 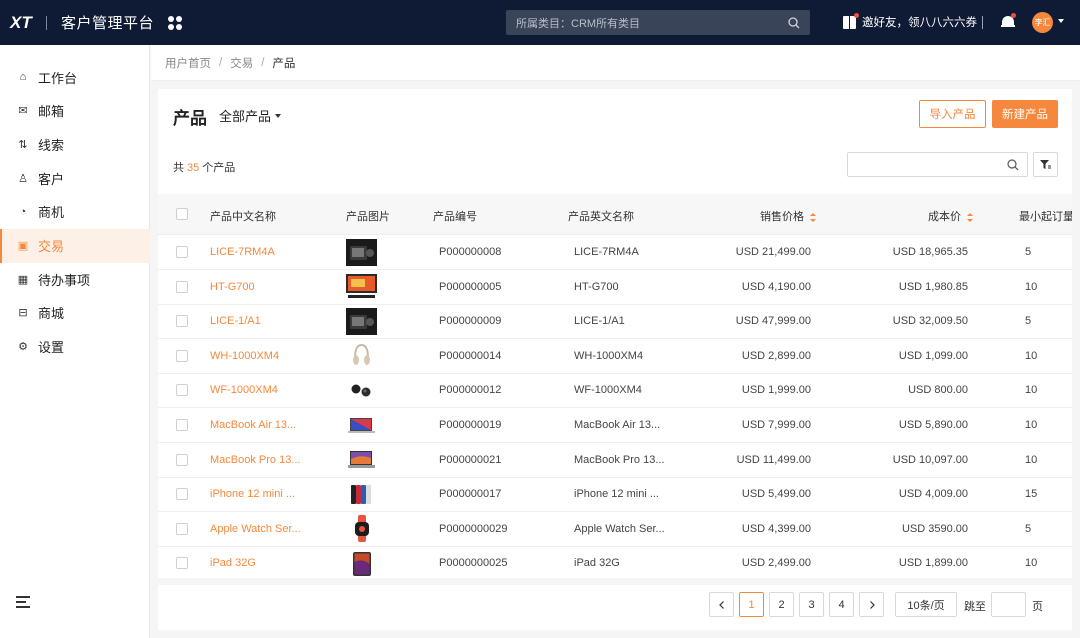 I want to click on breadcrumb: 用户首页 / 交易 / 产品, so click(x=615, y=63).